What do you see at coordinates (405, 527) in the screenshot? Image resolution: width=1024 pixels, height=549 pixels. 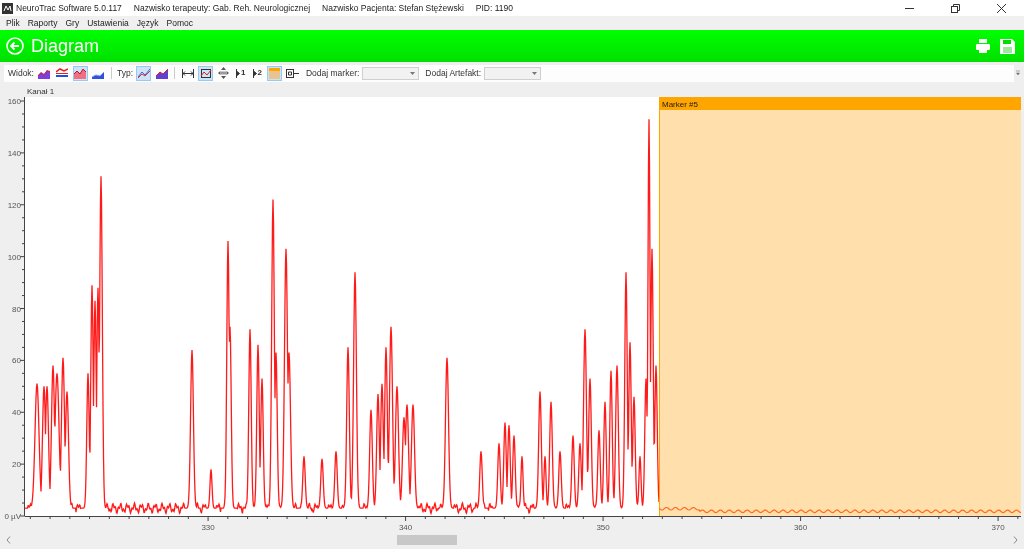 I see `x-axis-label: 340` at bounding box center [405, 527].